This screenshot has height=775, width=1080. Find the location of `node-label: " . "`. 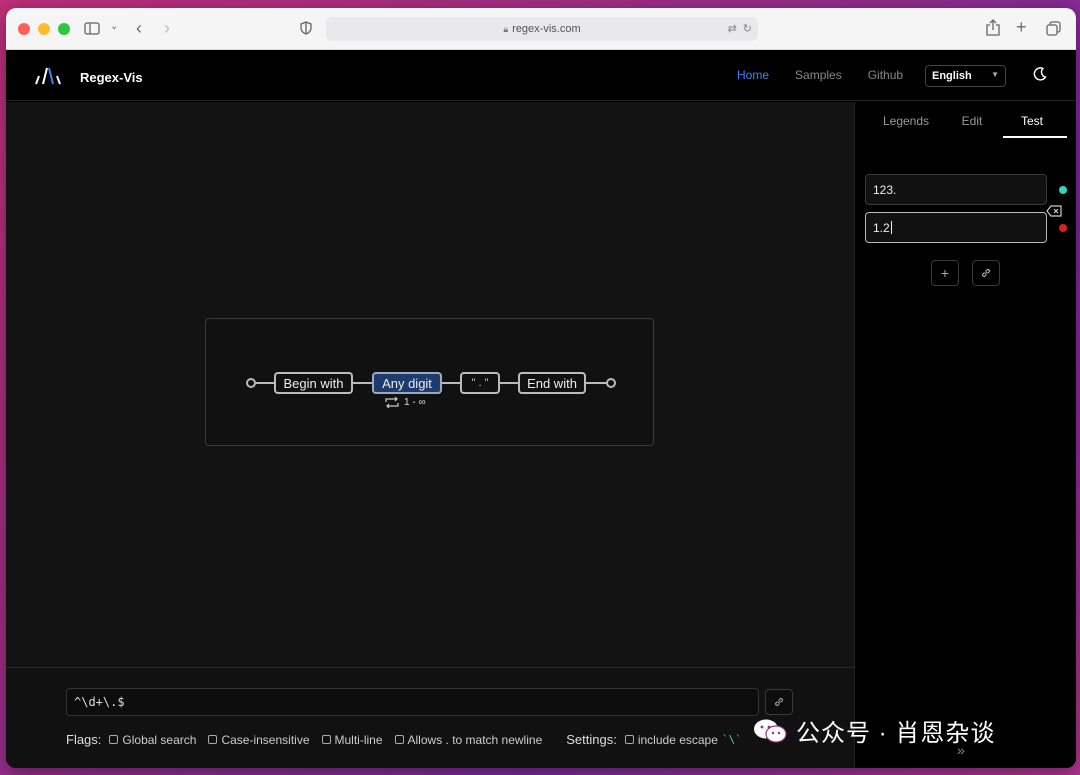

node-label: " . " is located at coordinates (480, 383).